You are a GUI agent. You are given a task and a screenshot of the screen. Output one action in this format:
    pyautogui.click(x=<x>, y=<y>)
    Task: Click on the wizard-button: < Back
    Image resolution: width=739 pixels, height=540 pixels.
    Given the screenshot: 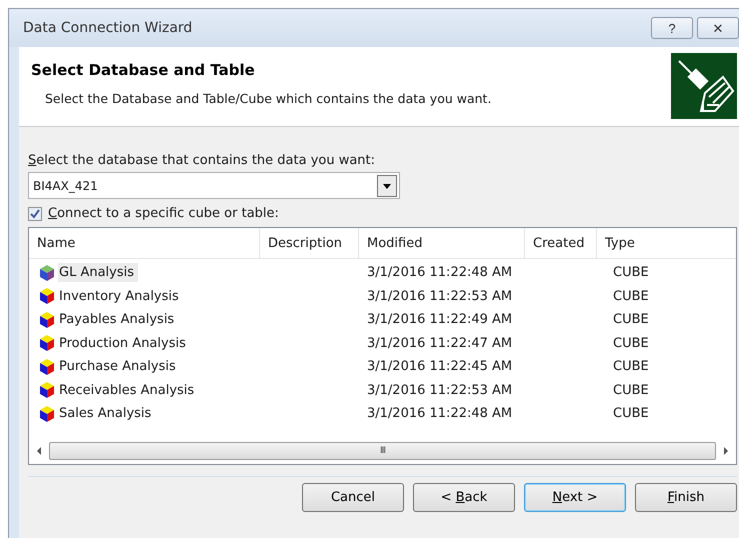 What is the action you would take?
    pyautogui.click(x=464, y=497)
    